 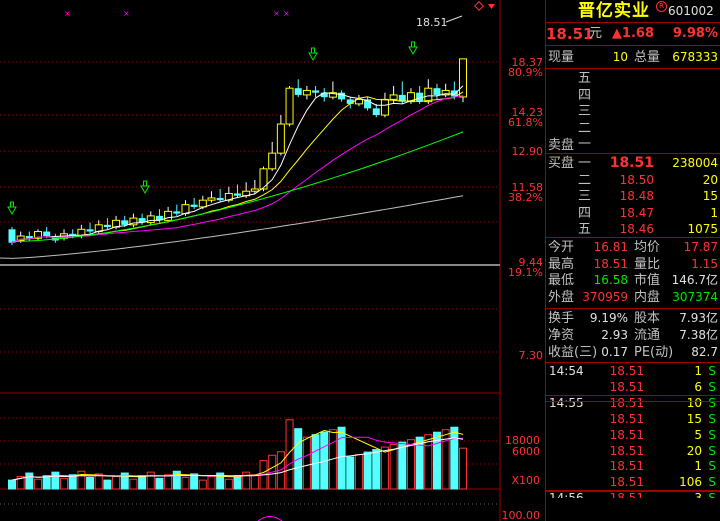 I want to click on bid-volume: 20, so click(x=710, y=179).